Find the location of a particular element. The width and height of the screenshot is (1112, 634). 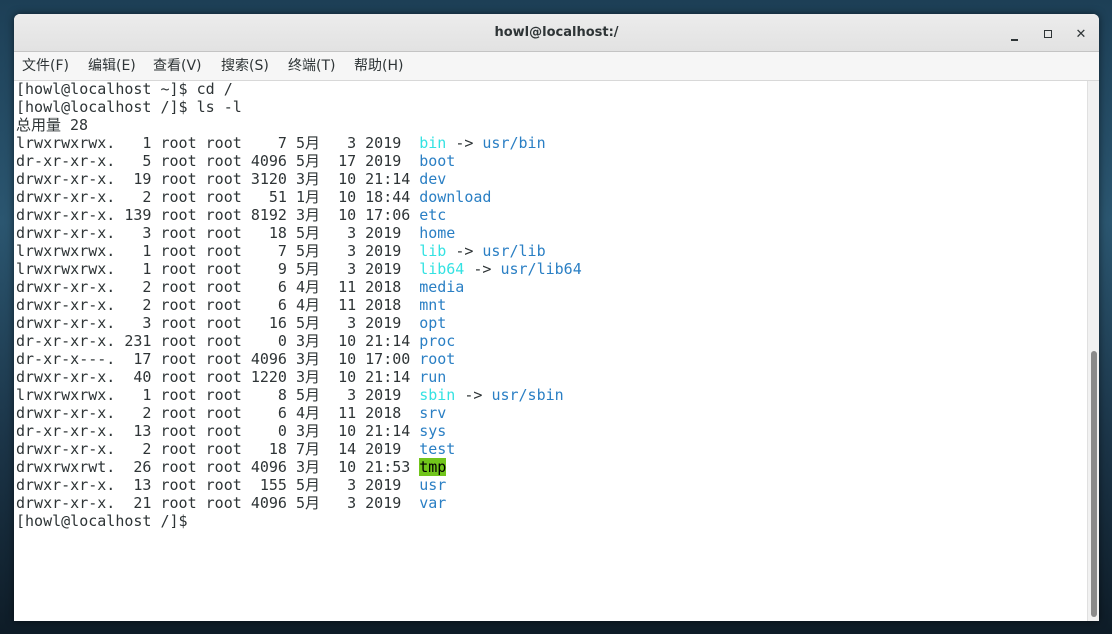

listing-row: drwxr-xr-x. 2 root root 6 4月 11 2018 mnt is located at coordinates (299, 305).